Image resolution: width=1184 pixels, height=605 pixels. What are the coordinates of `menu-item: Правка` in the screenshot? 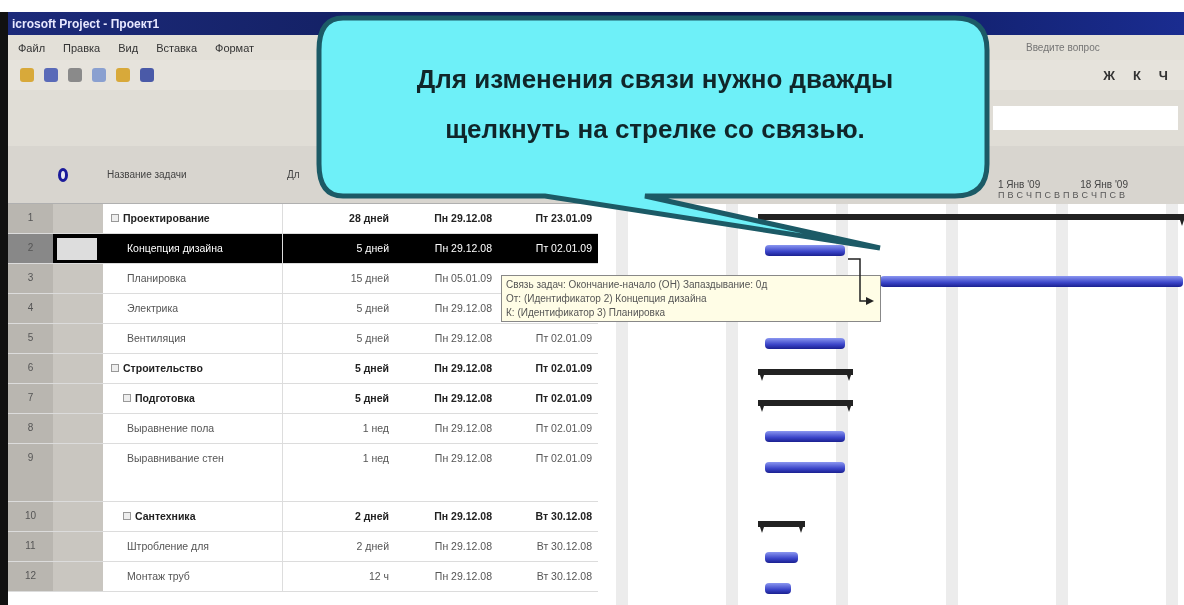 It's located at (82, 47).